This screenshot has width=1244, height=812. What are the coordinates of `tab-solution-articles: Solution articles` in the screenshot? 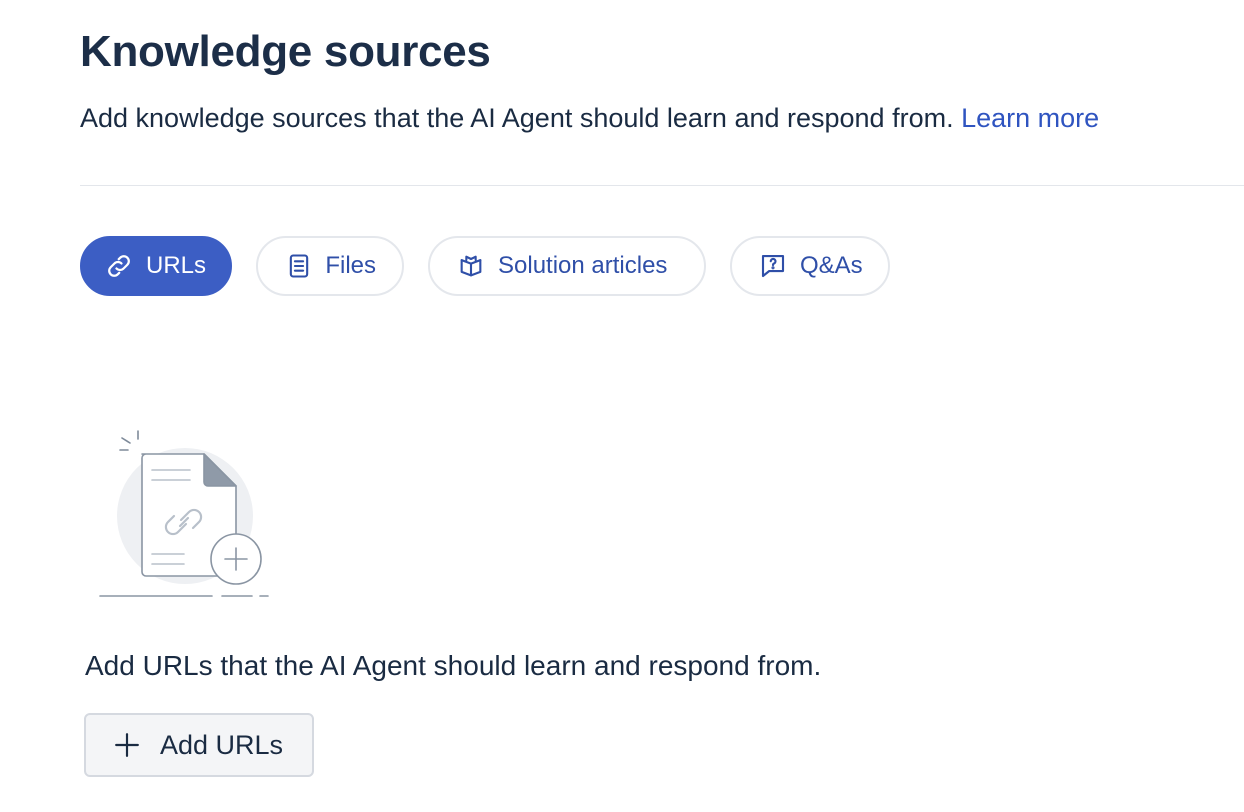 It's located at (567, 266).